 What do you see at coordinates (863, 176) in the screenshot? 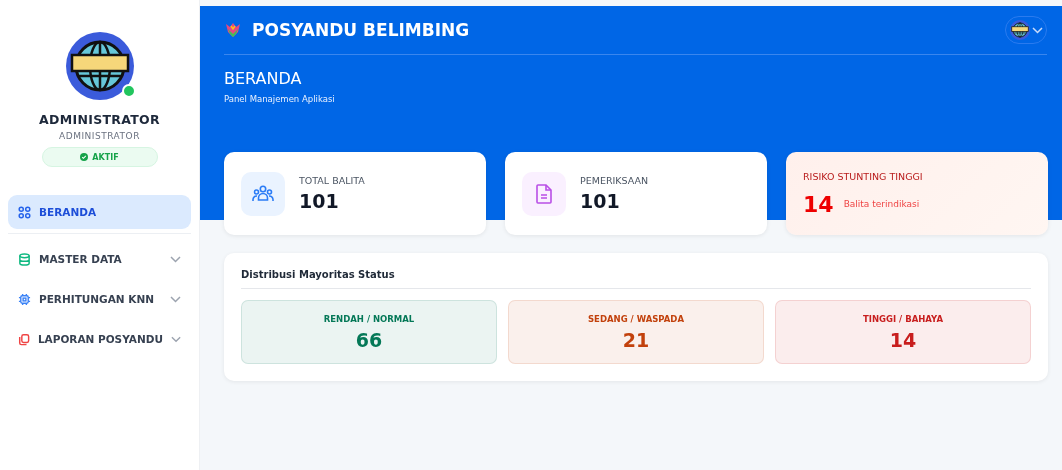
I see `stat-label: RISIKO STUNTING TINGGI` at bounding box center [863, 176].